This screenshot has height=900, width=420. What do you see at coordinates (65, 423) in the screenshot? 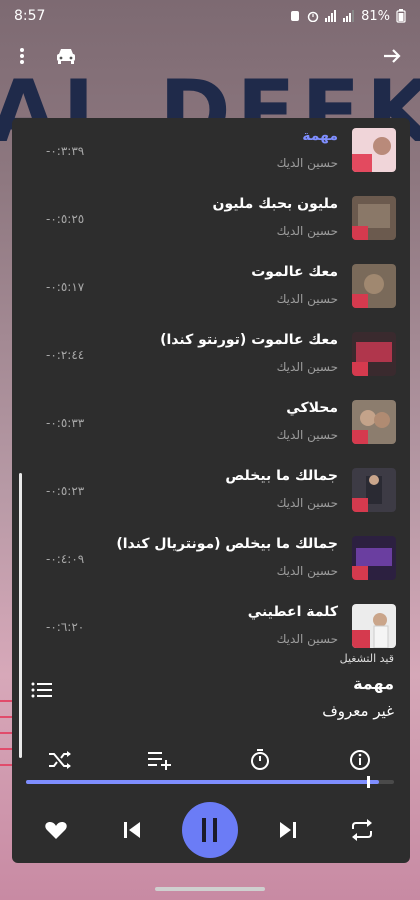
I see `song-duration: -٠:٥:٣٣` at bounding box center [65, 423].